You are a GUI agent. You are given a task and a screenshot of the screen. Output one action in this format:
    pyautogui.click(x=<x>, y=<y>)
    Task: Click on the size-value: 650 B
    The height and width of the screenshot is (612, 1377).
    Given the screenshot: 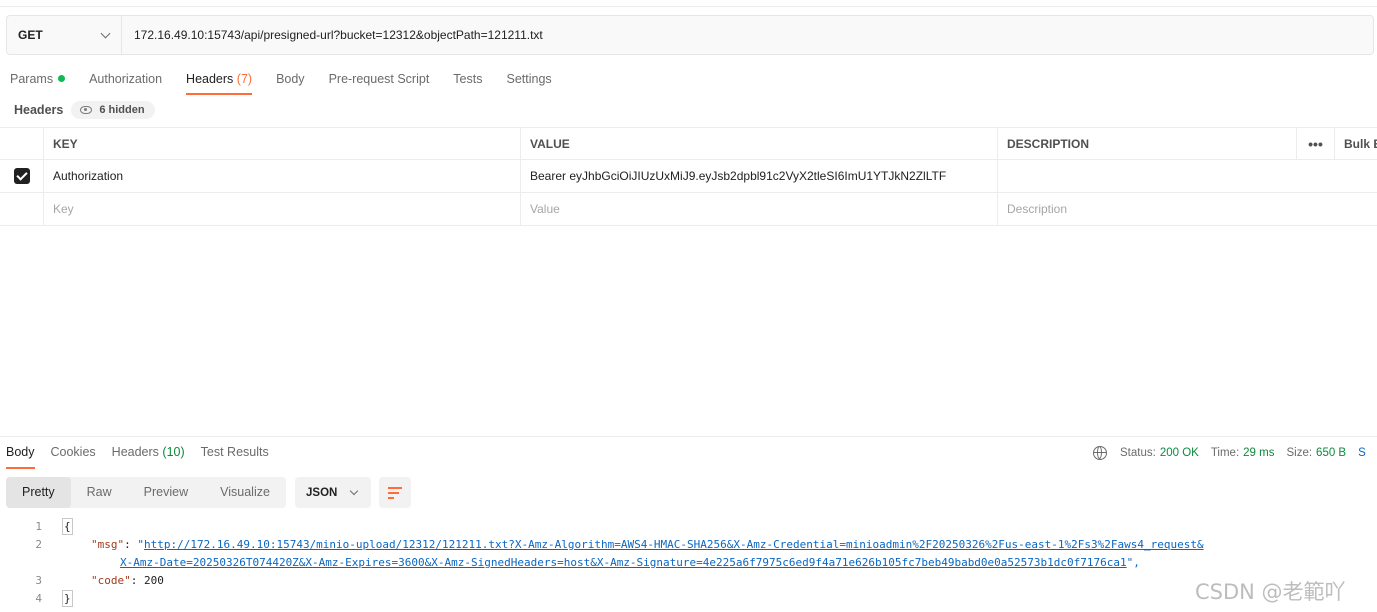 What is the action you would take?
    pyautogui.click(x=1331, y=453)
    